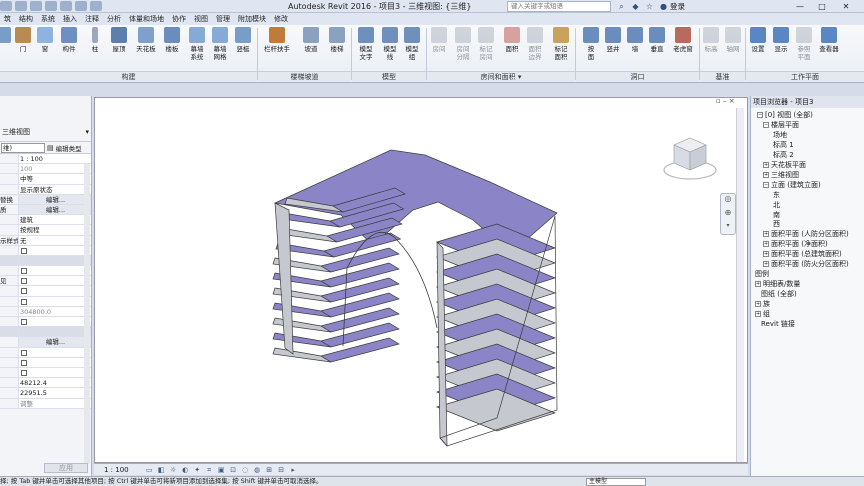 This screenshot has width=864, height=486. I want to click on tab-systems: 系统, so click(48, 19).